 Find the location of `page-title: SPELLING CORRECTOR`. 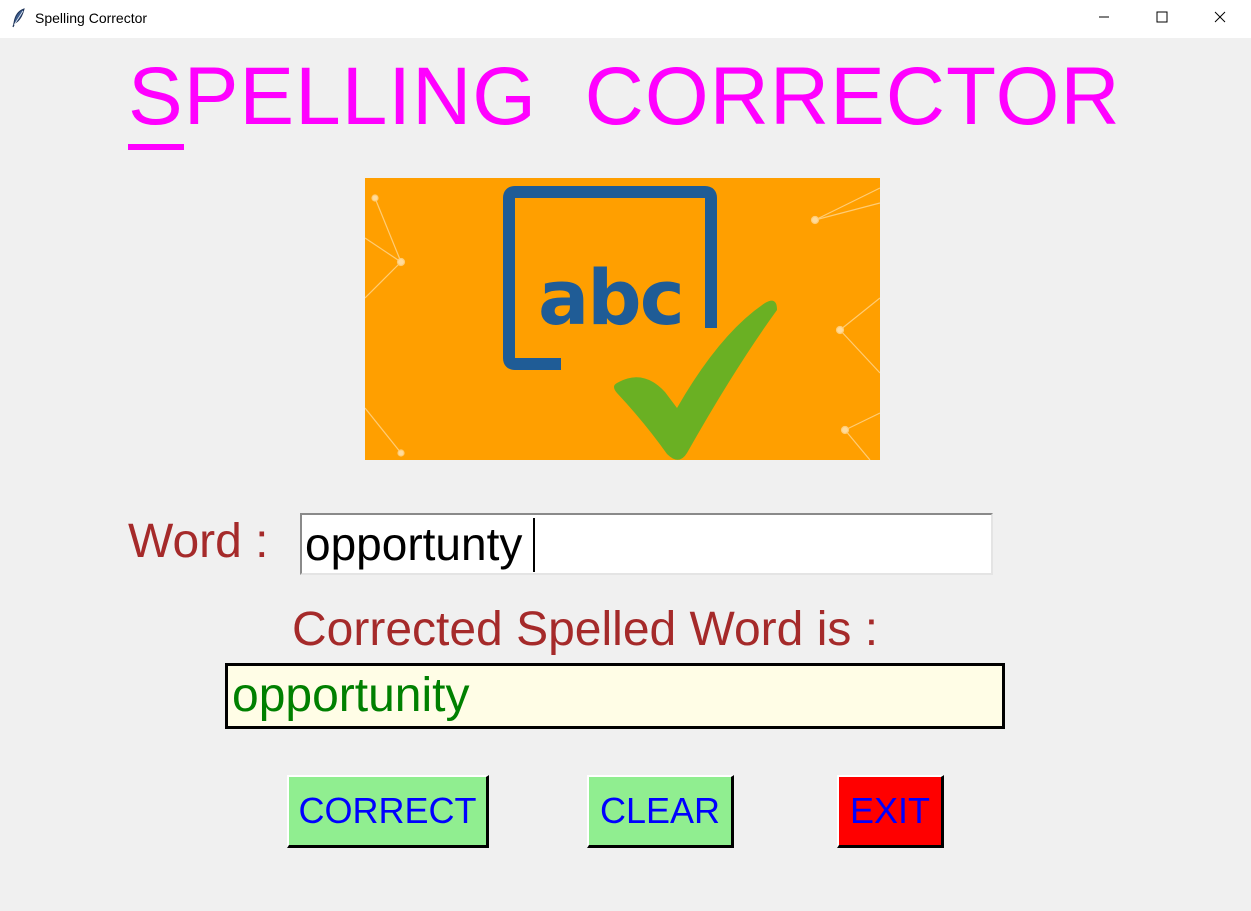

page-title: SPELLING CORRECTOR is located at coordinates (624, 100).